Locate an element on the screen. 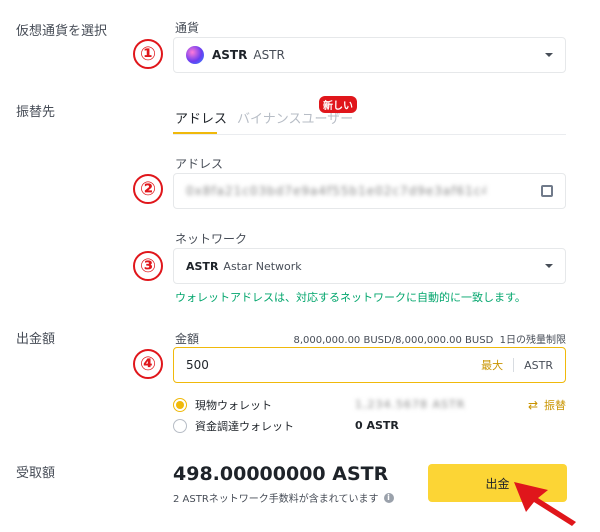 The height and width of the screenshot is (532, 600). amount-value: 500 is located at coordinates (197, 365).